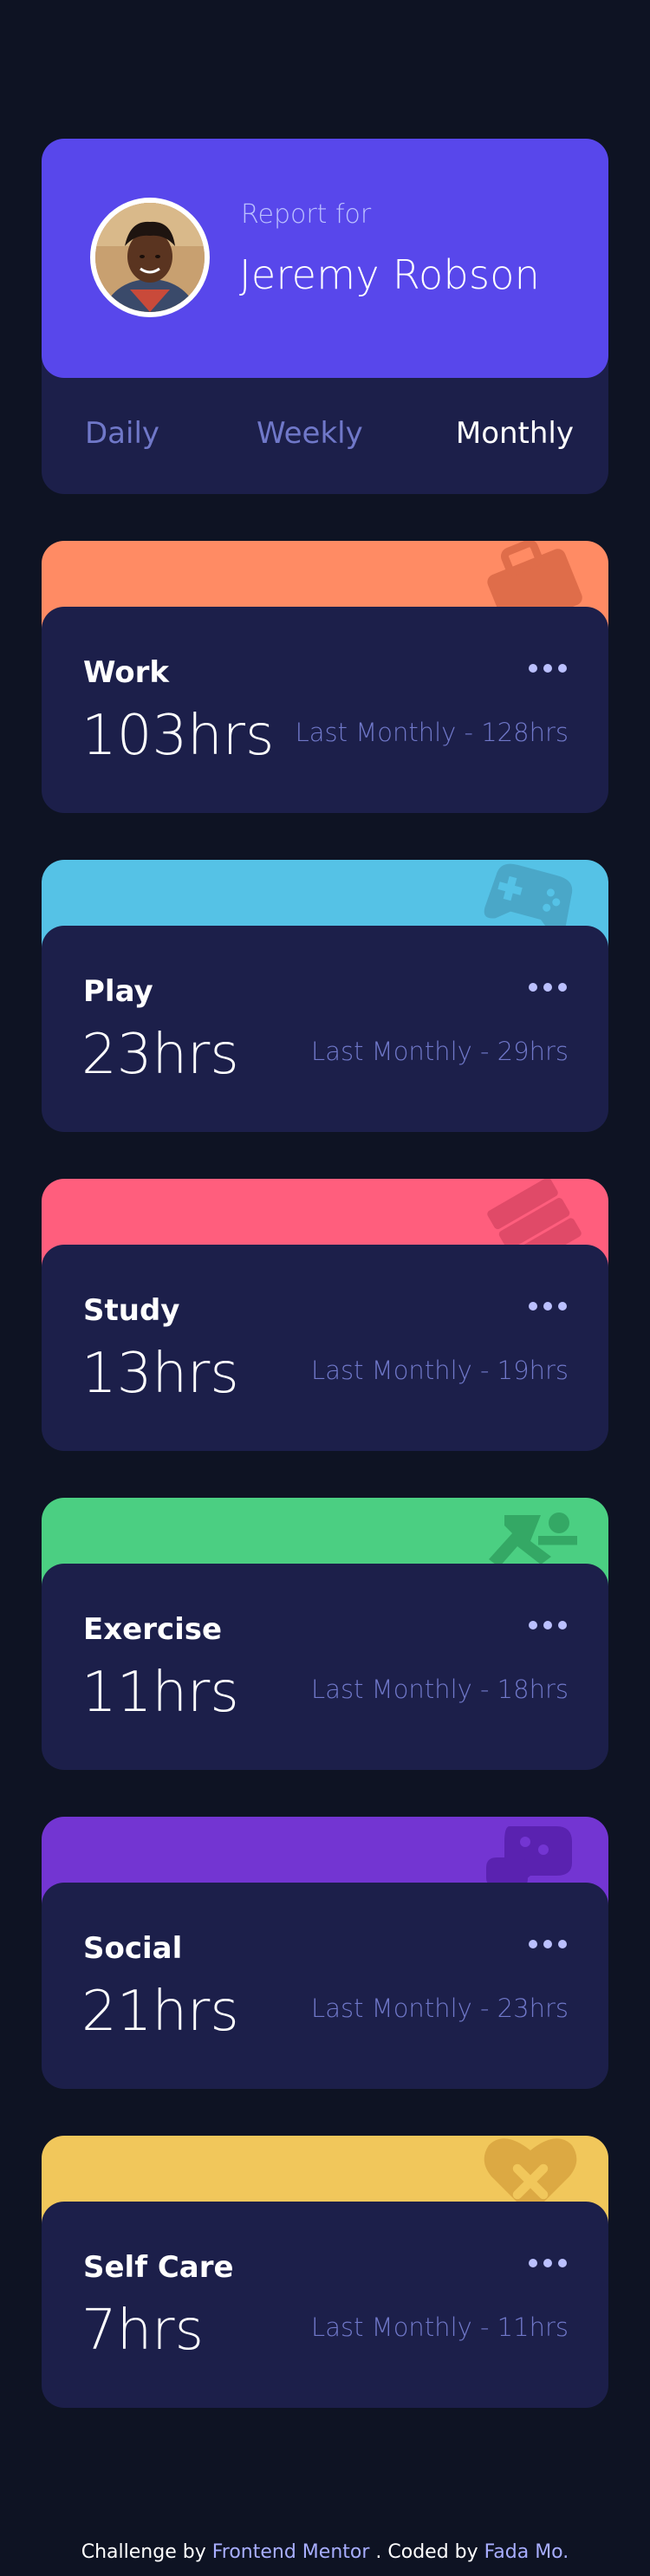 Image resolution: width=650 pixels, height=2576 pixels. I want to click on activity-title: Work, so click(126, 672).